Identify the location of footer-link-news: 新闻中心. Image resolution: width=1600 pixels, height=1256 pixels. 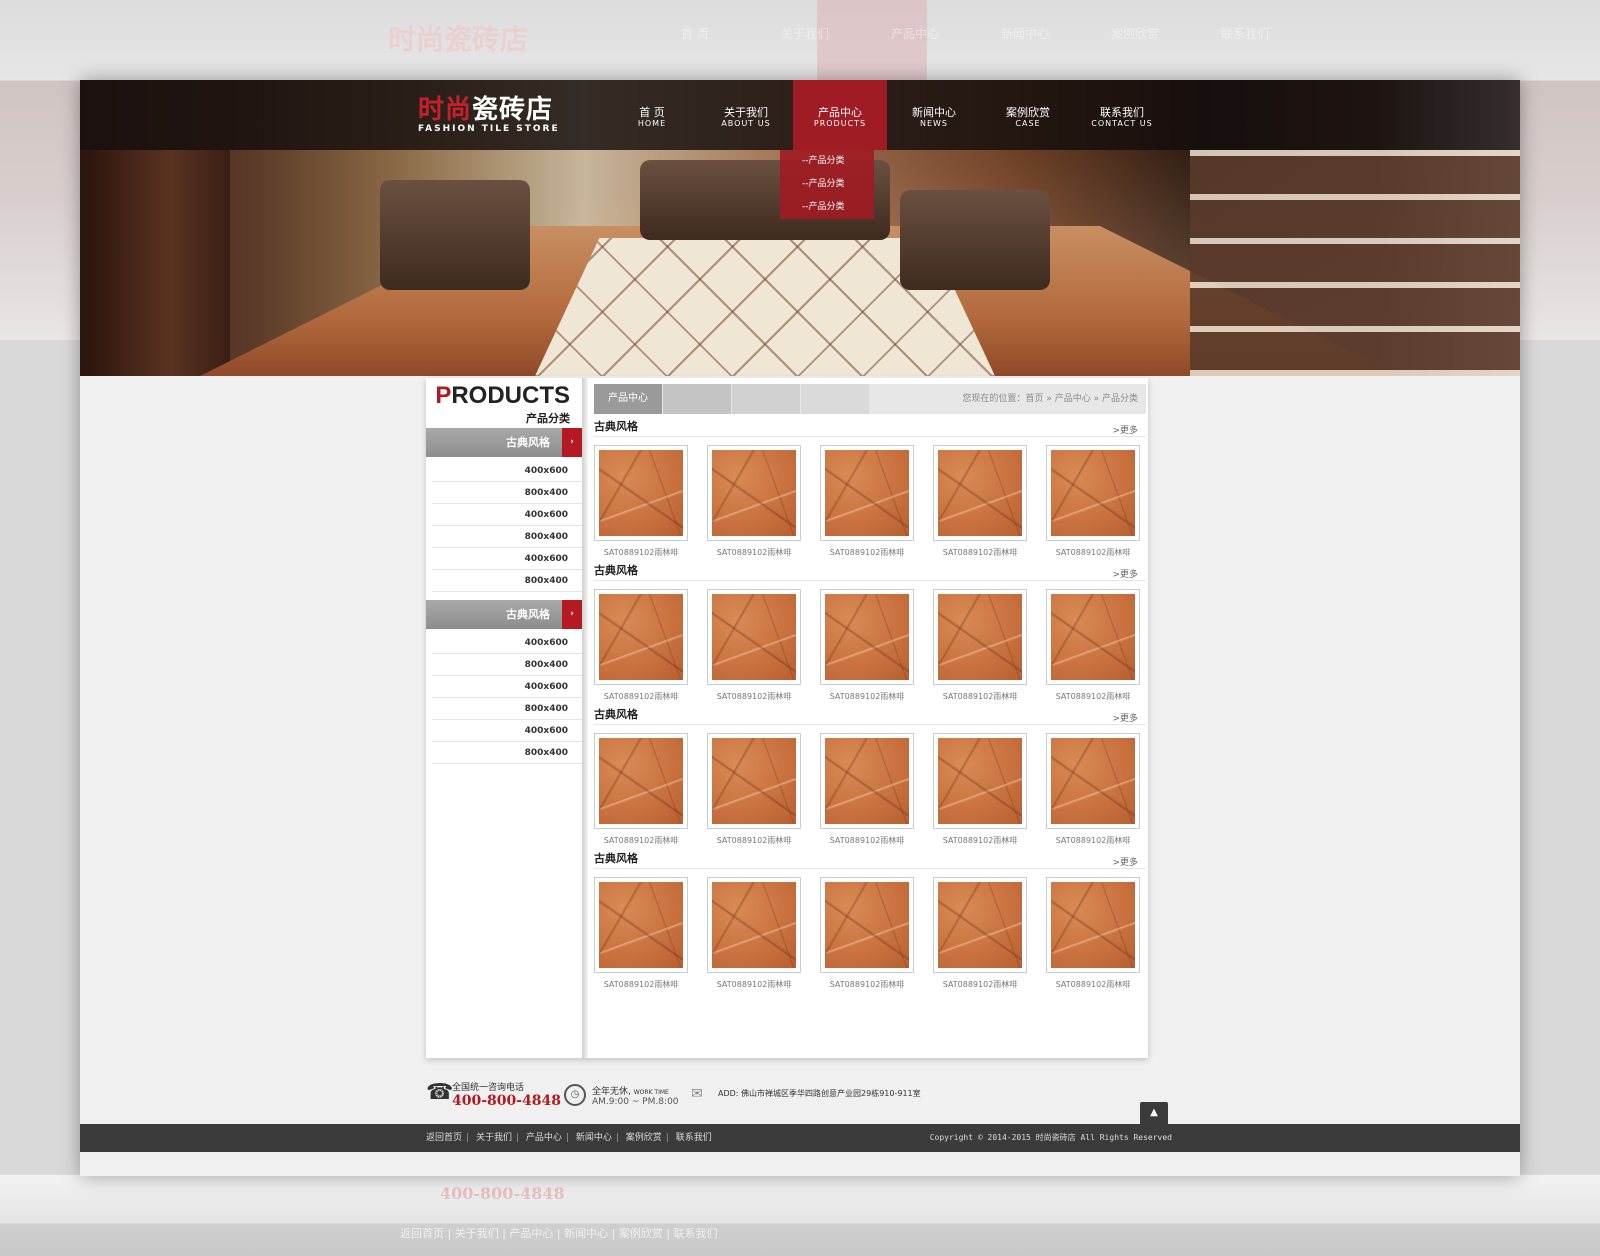
(594, 1138).